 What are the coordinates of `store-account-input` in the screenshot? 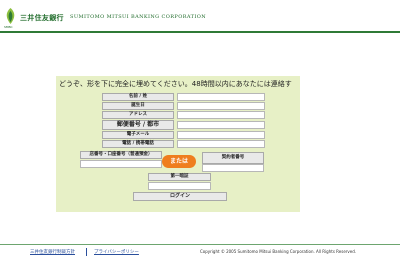 It's located at (121, 164).